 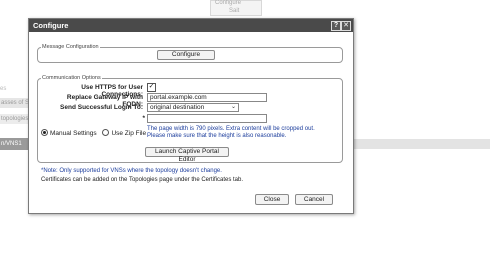 What do you see at coordinates (3, 89) in the screenshot?
I see `background-label-1: es` at bounding box center [3, 89].